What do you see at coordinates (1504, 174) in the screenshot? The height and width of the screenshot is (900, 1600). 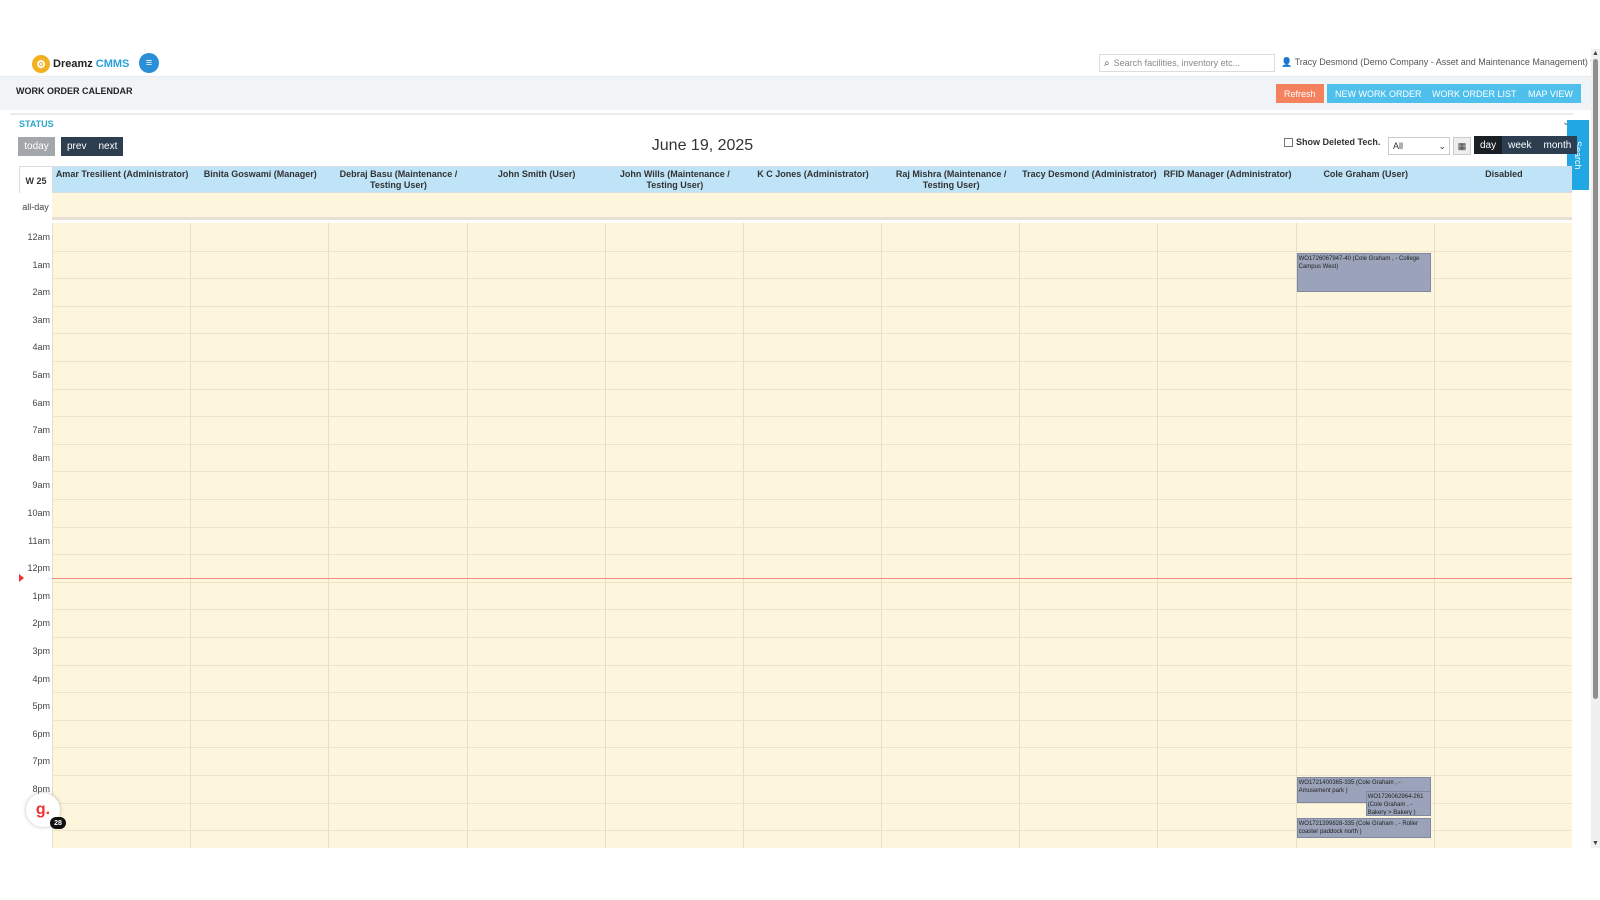 I see `resource-header: Disabled` at bounding box center [1504, 174].